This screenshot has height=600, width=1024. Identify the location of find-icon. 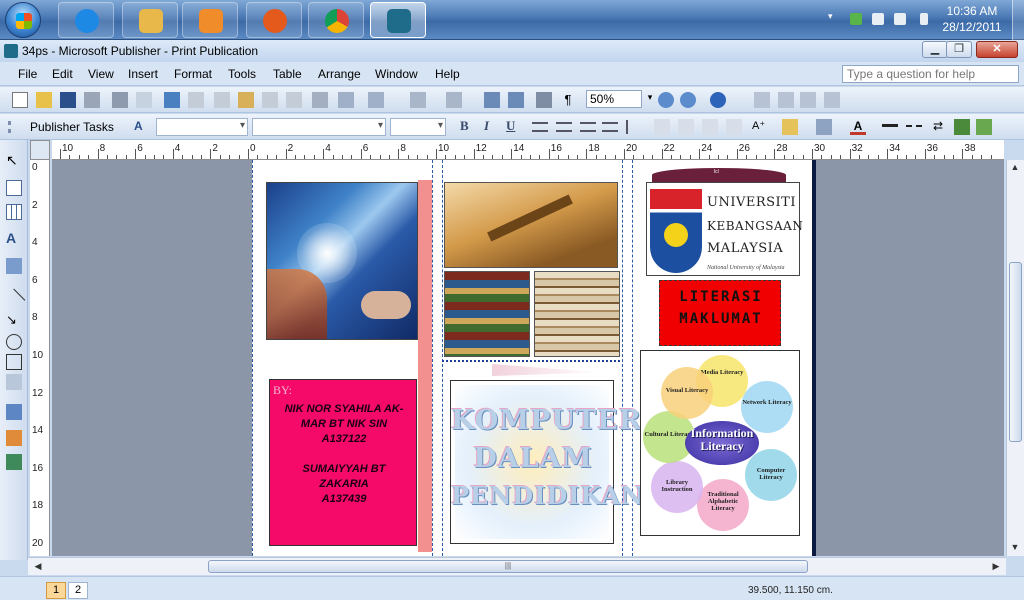
(516, 100).